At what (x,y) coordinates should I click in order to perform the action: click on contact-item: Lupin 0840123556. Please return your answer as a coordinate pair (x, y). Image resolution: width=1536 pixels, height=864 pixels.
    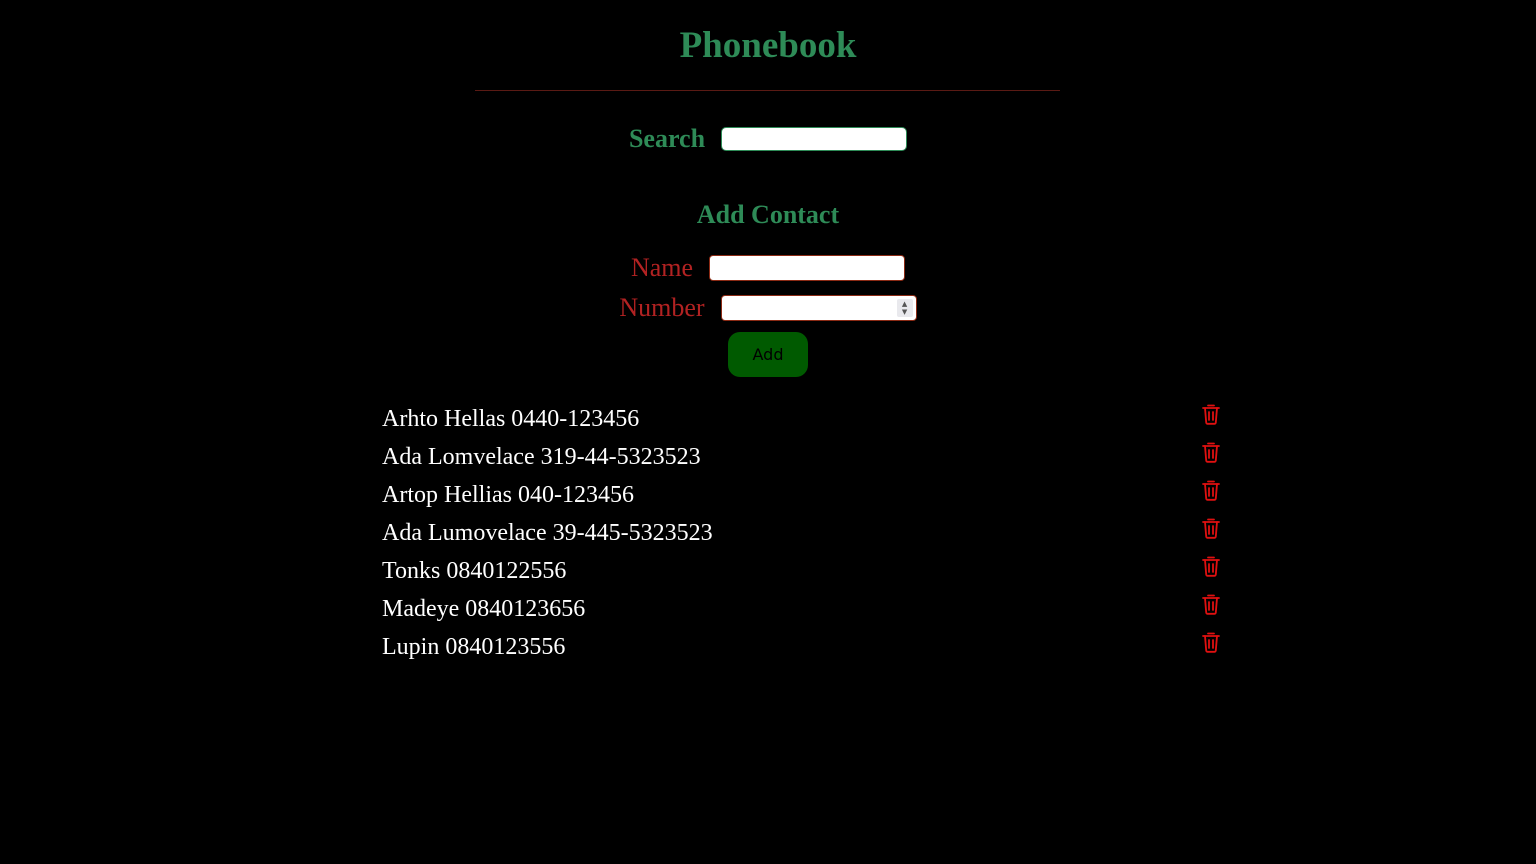
    Looking at the image, I should click on (803, 647).